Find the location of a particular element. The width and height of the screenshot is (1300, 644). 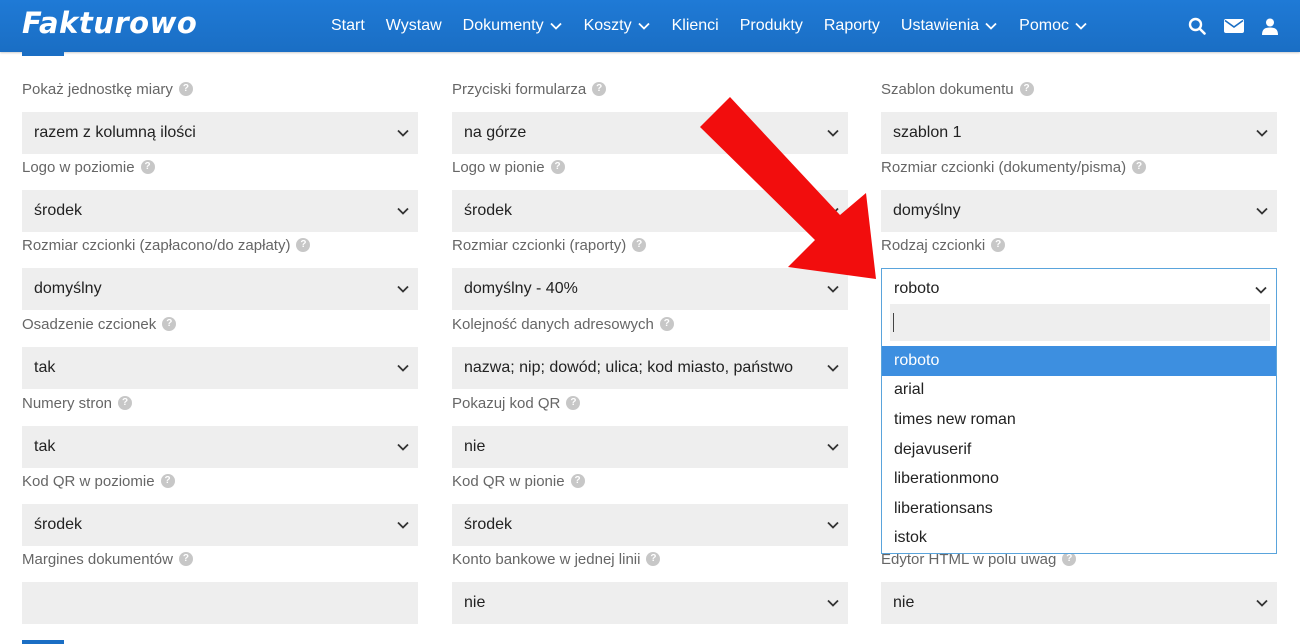

field-label-text: Przyciski formularza is located at coordinates (519, 89).